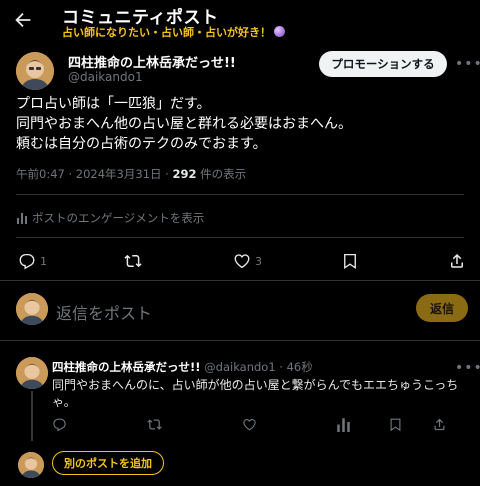 The height and width of the screenshot is (486, 480). Describe the element at coordinates (467, 368) in the screenshot. I see `reply-more-icon: •••` at that location.